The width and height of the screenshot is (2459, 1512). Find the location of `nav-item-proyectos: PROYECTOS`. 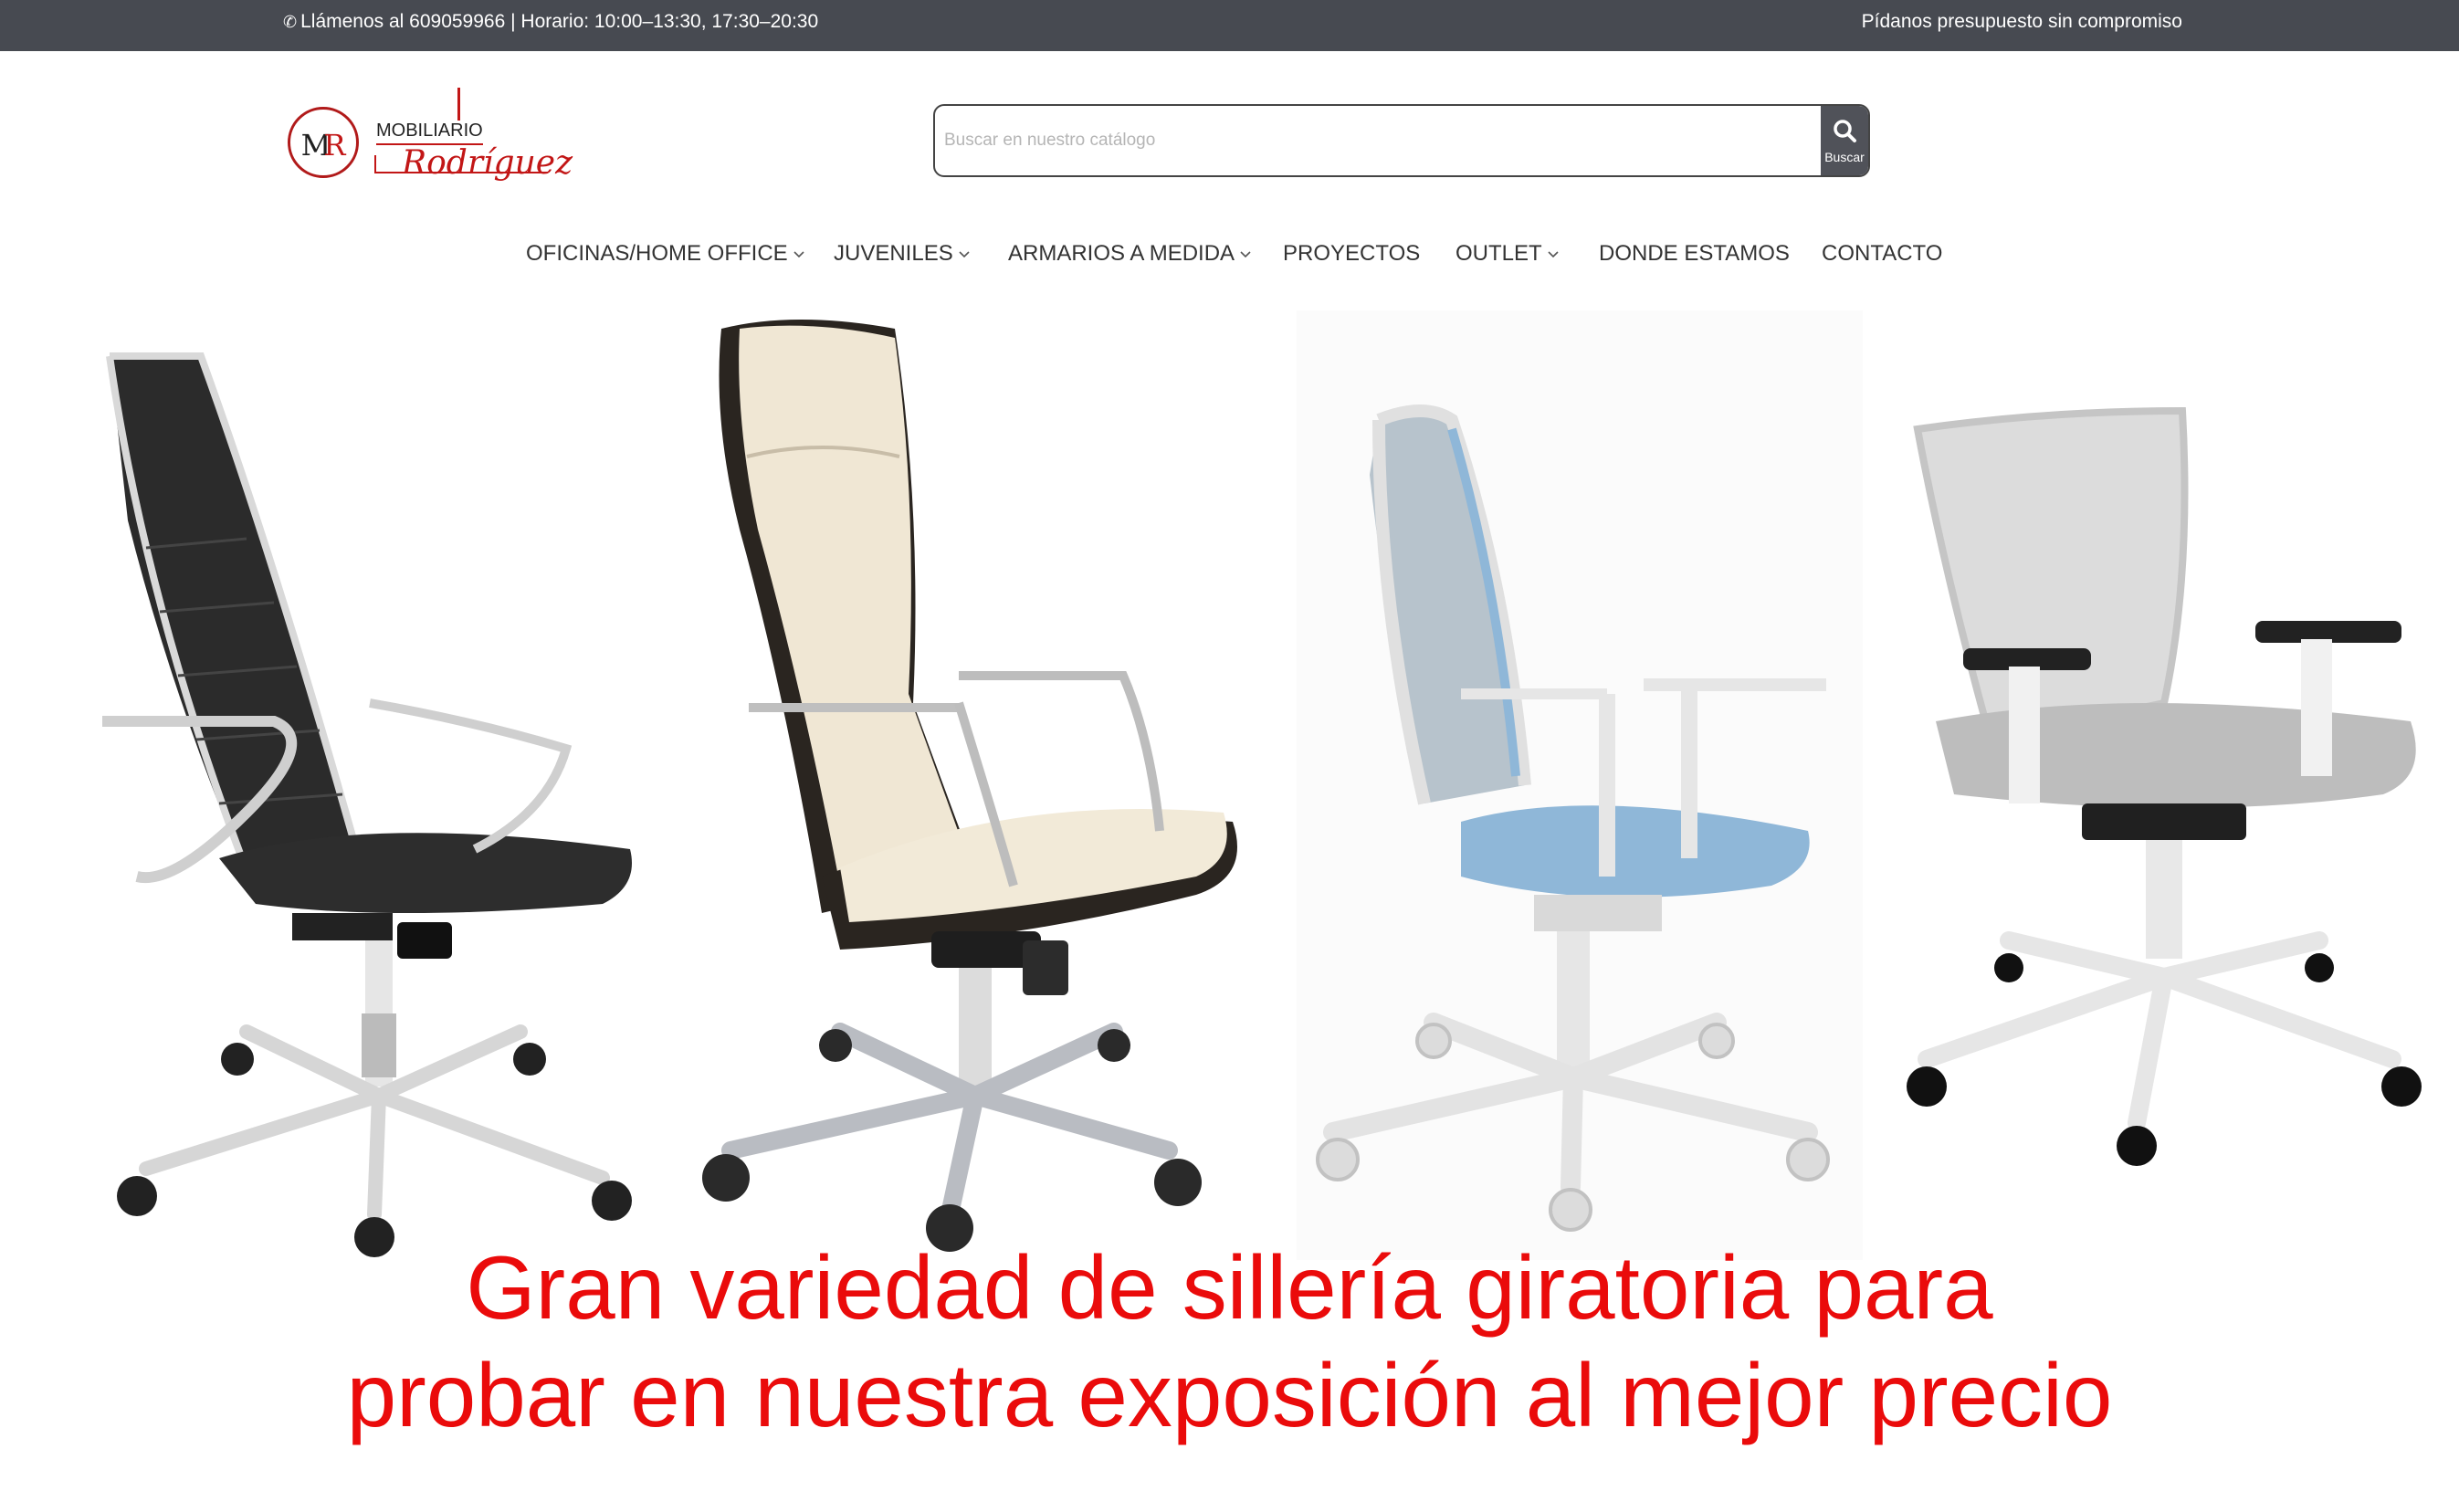

nav-item-proyectos: PROYECTOS is located at coordinates (1351, 254).